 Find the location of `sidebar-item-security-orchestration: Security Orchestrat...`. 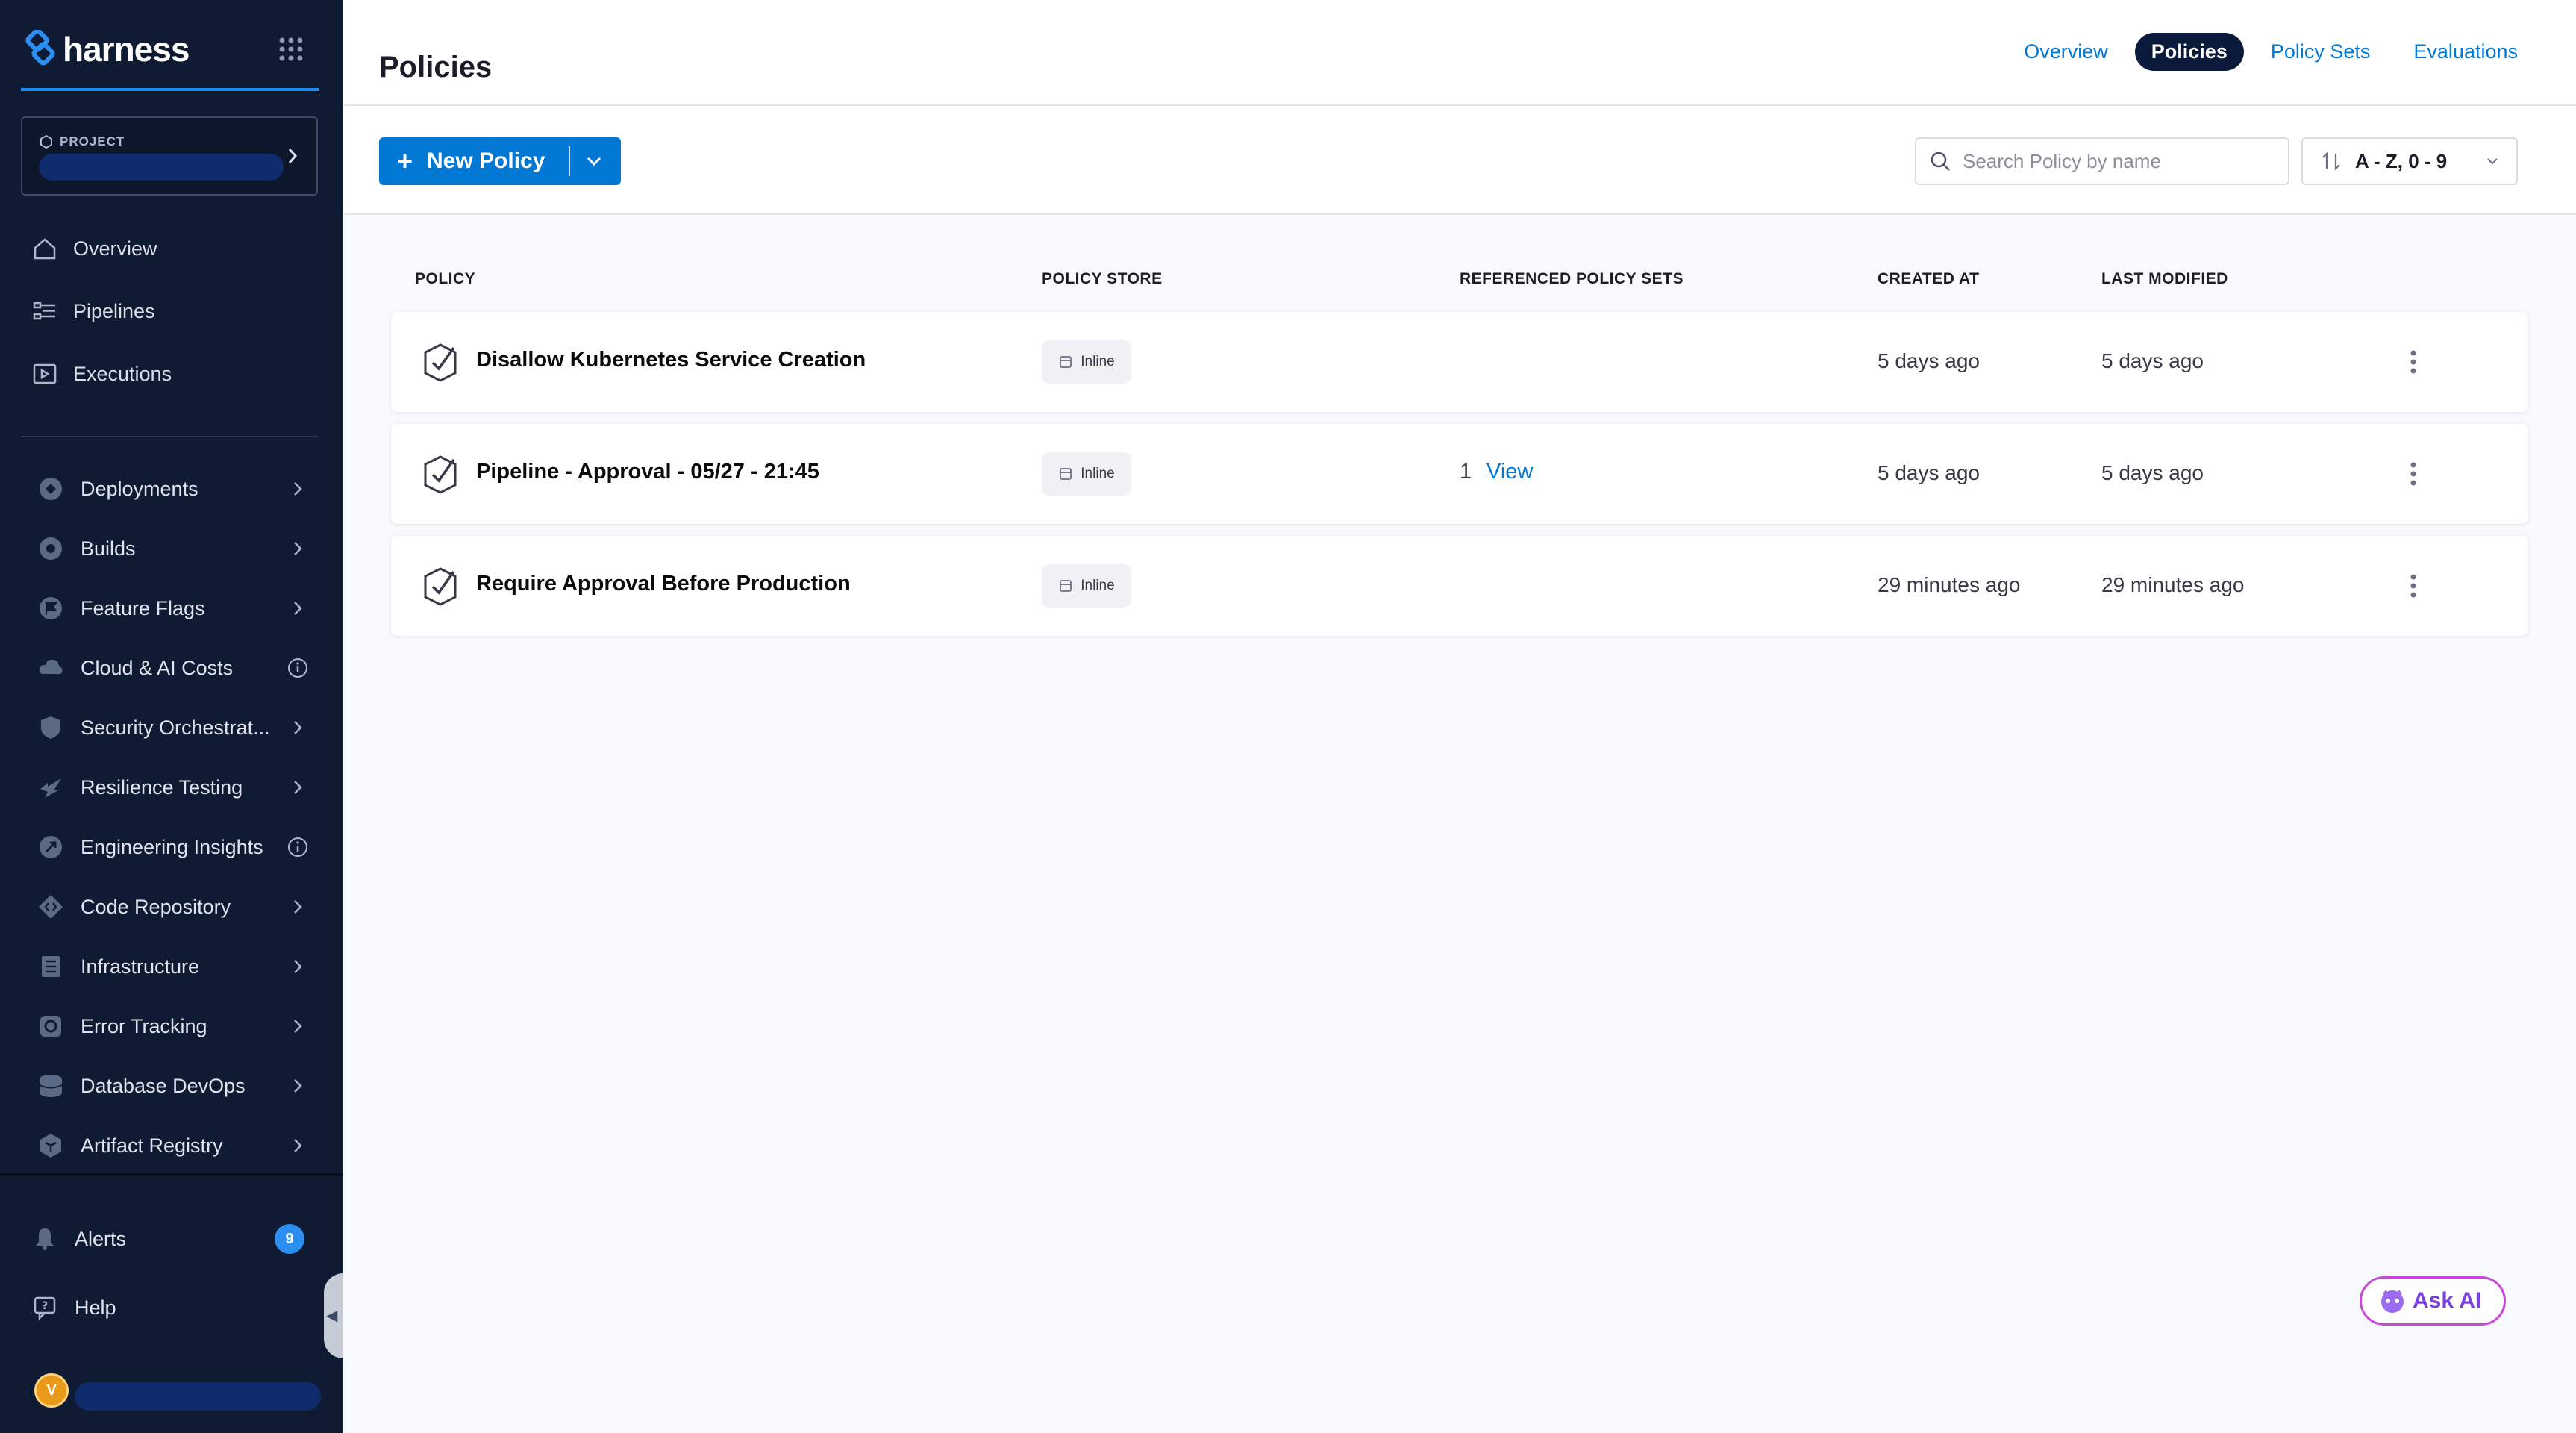

sidebar-item-security-orchestration: Security Orchestrat... is located at coordinates (173, 728).